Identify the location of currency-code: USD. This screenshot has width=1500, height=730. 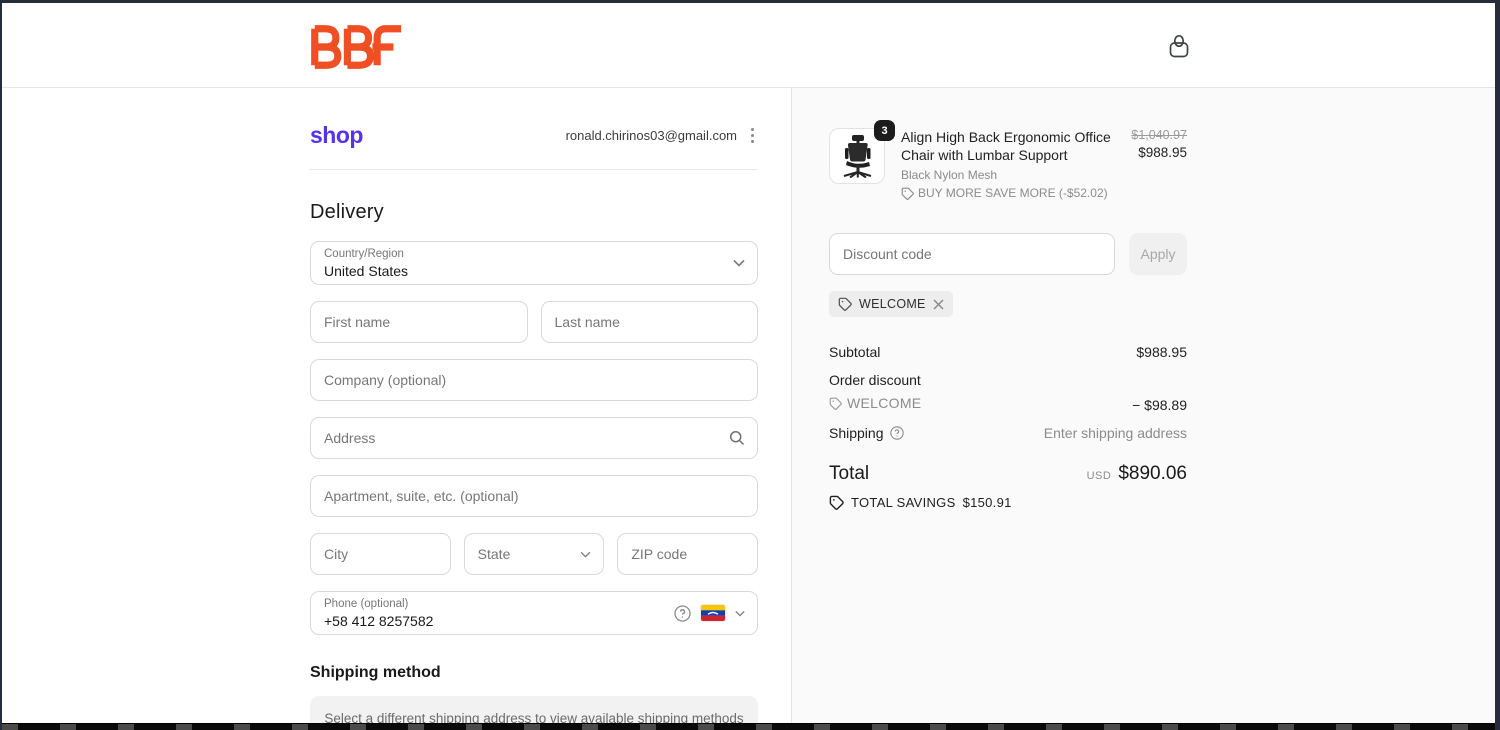
(1099, 475).